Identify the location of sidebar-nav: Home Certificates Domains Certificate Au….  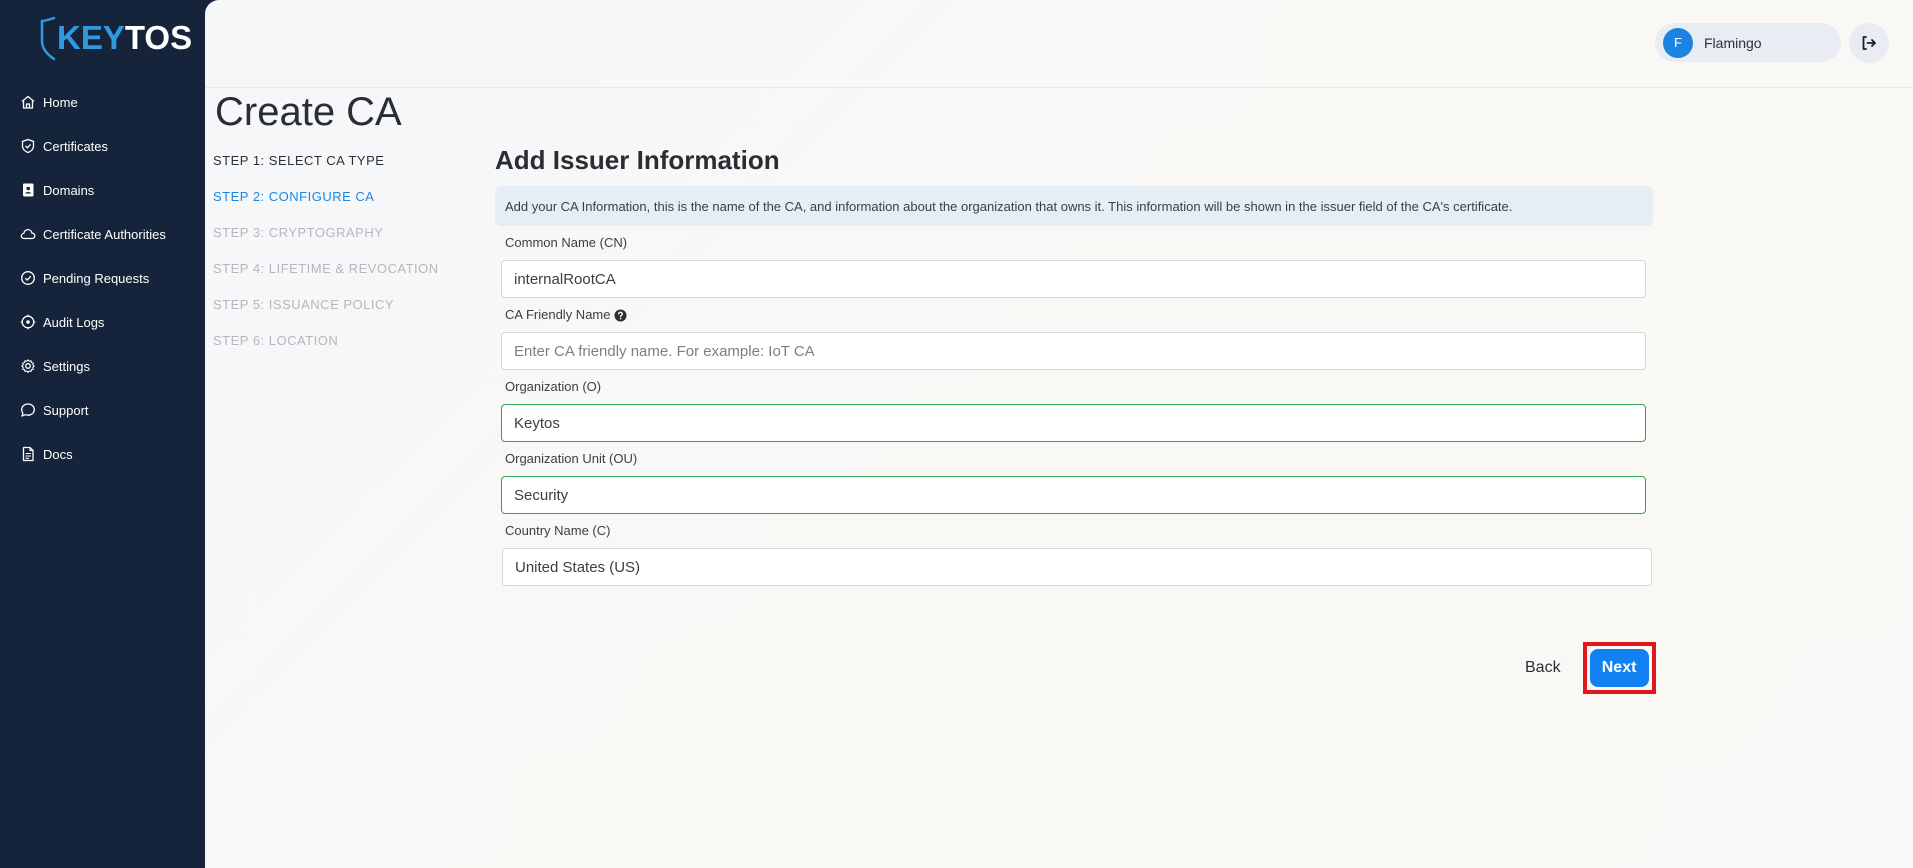
(102, 278).